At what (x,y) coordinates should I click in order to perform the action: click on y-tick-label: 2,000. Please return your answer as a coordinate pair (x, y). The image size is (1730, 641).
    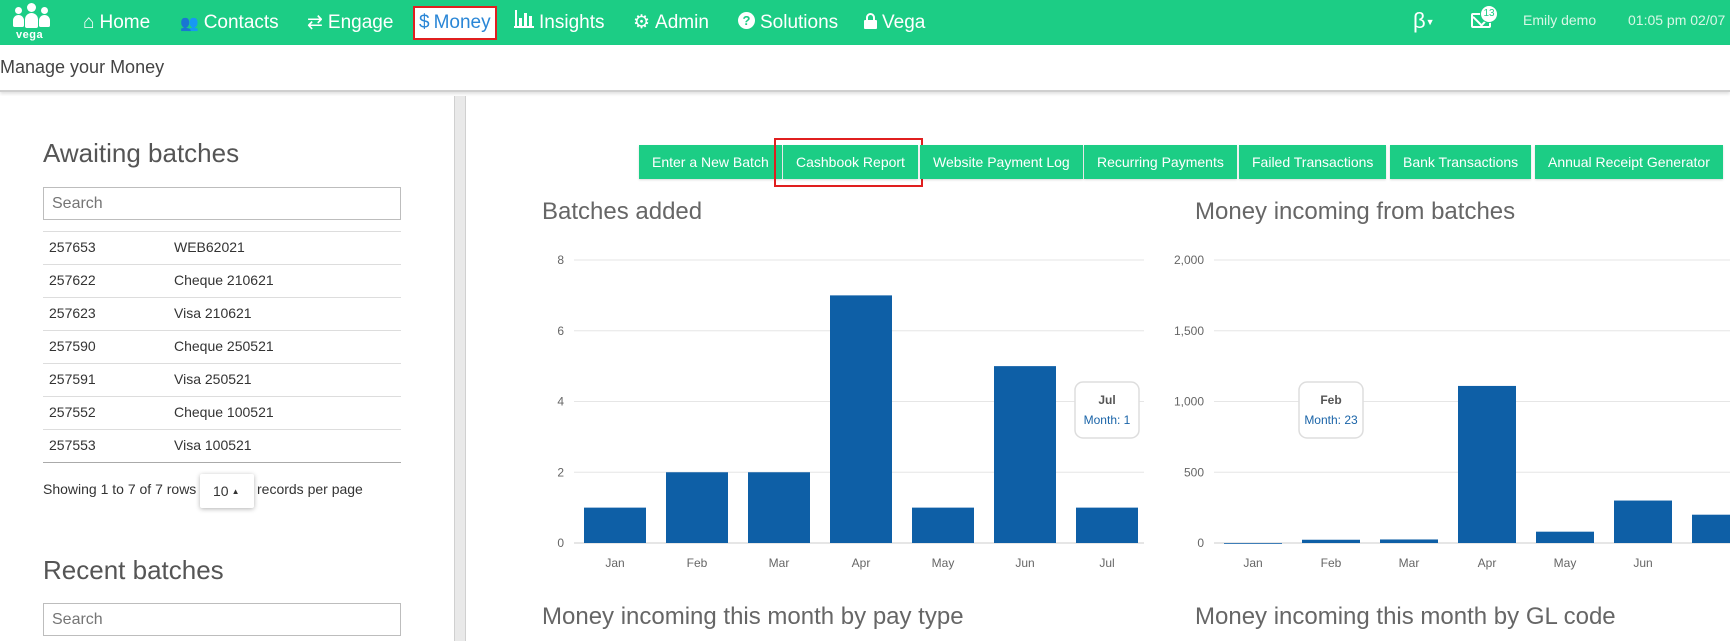
    Looking at the image, I should click on (1189, 260).